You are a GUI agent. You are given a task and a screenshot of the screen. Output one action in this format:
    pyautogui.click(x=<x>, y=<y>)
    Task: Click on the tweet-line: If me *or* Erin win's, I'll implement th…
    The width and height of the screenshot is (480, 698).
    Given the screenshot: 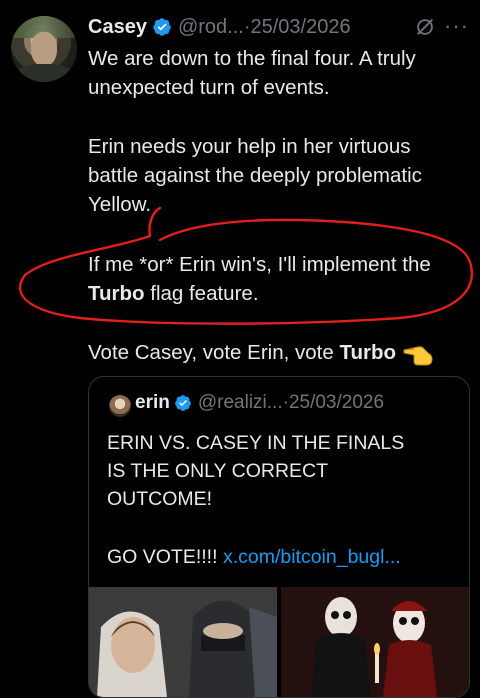 What is the action you would take?
    pyautogui.click(x=259, y=264)
    